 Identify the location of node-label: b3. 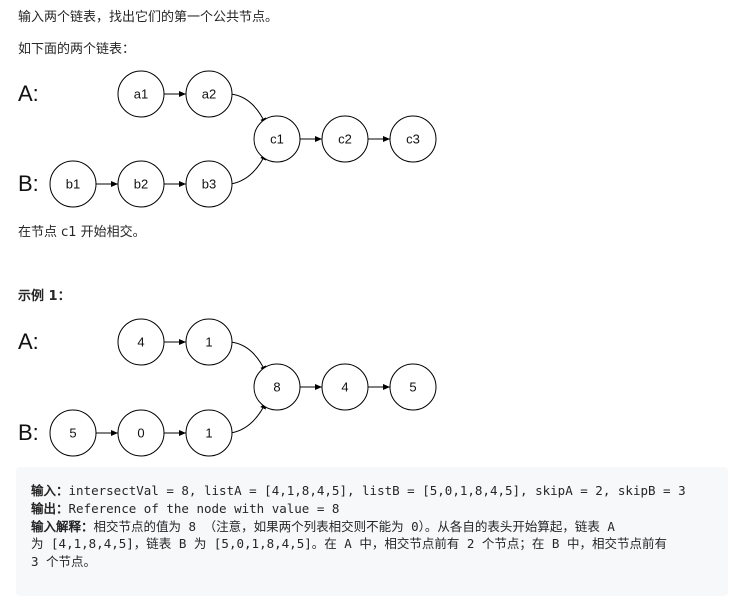
(209, 184).